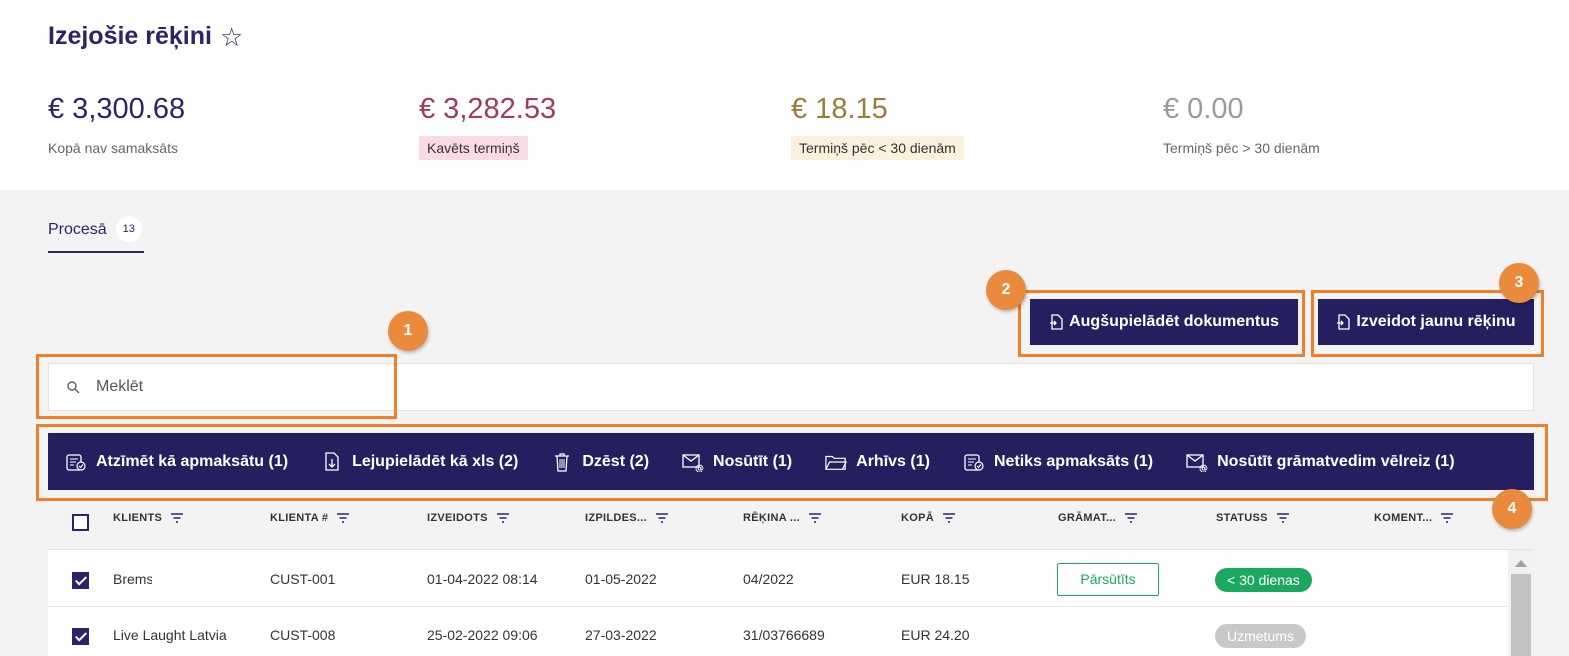 The image size is (1569, 656). What do you see at coordinates (1108, 579) in the screenshot?
I see `accounting-status-tag: Pārsūtīts` at bounding box center [1108, 579].